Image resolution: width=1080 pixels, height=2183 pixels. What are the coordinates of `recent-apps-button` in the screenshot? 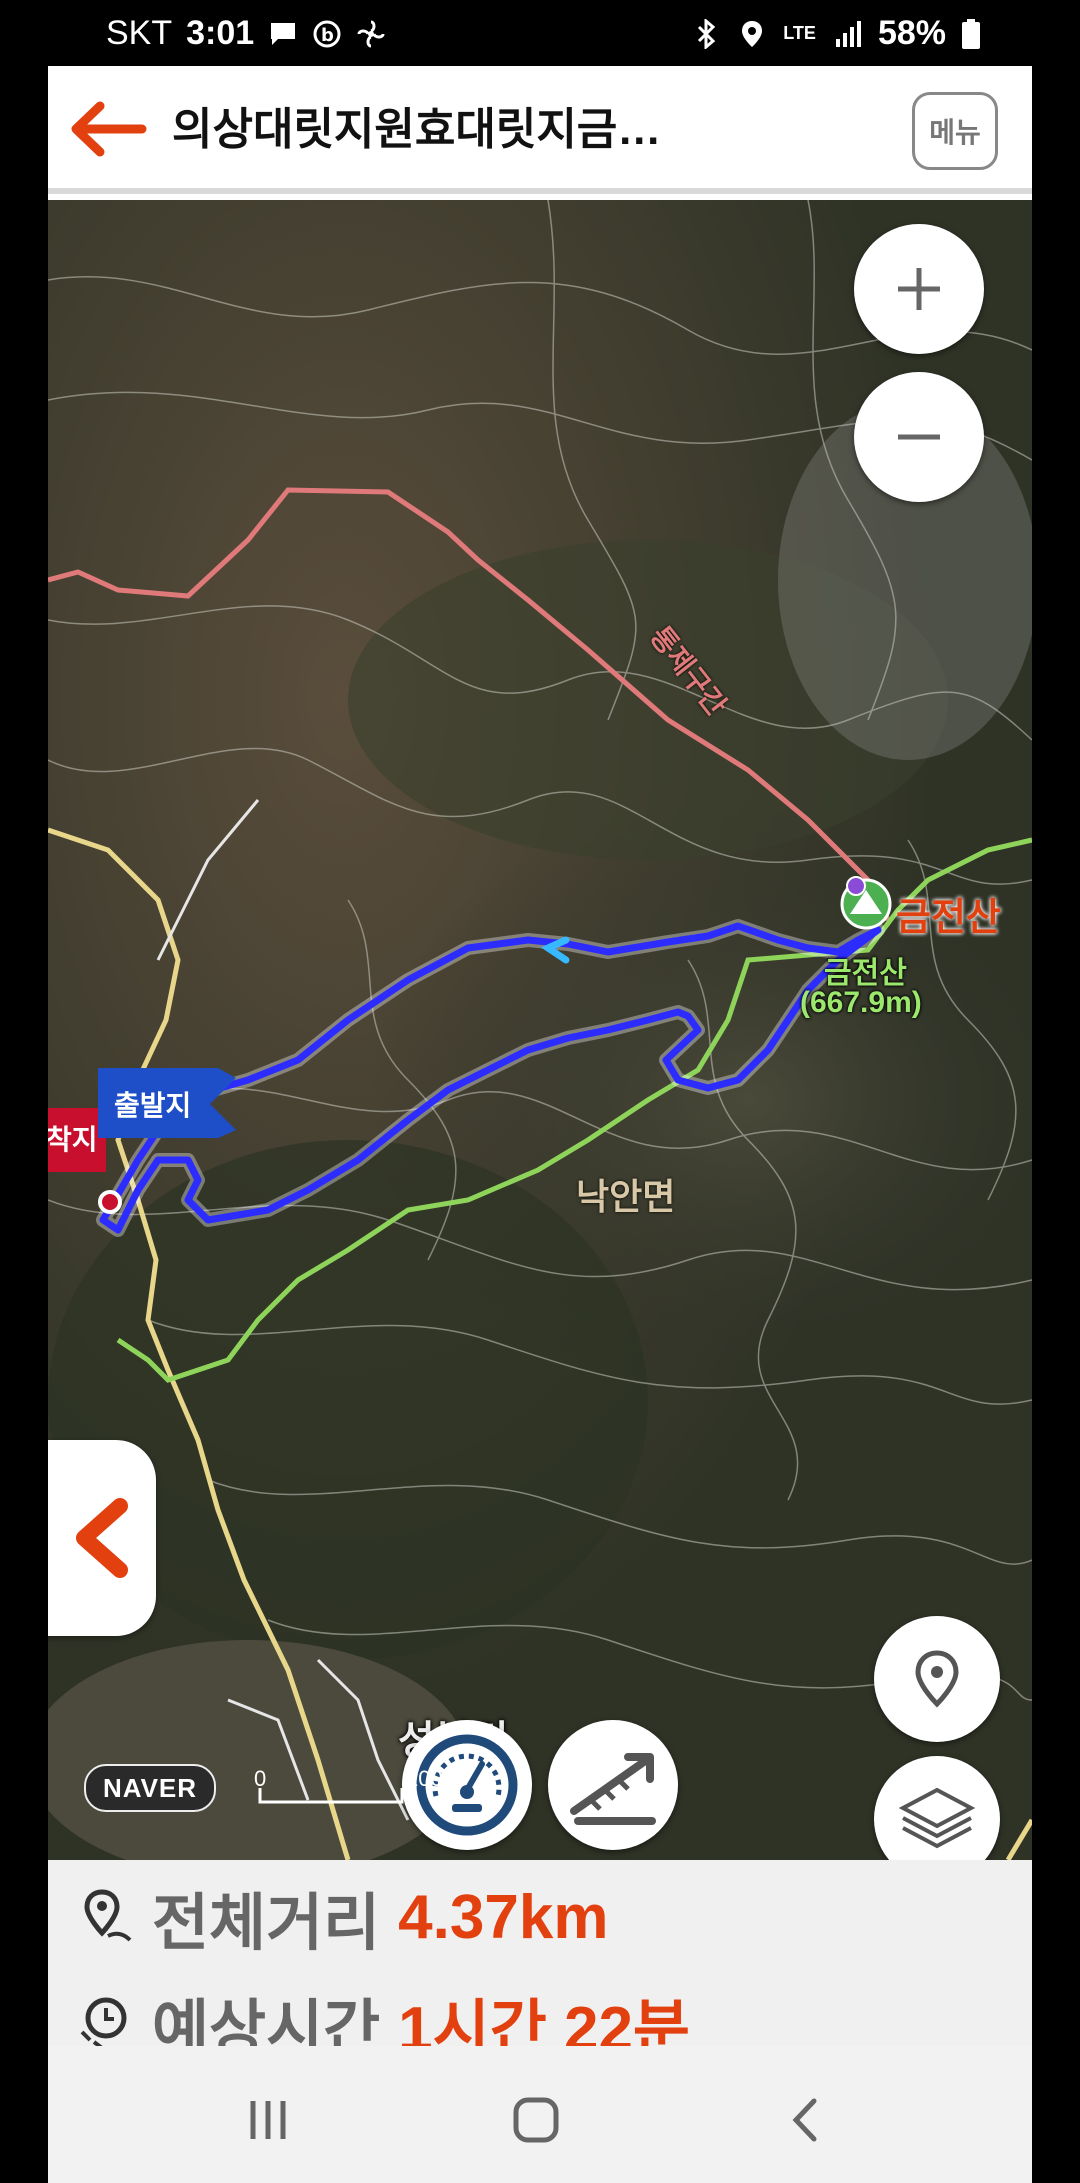 It's located at (268, 2120).